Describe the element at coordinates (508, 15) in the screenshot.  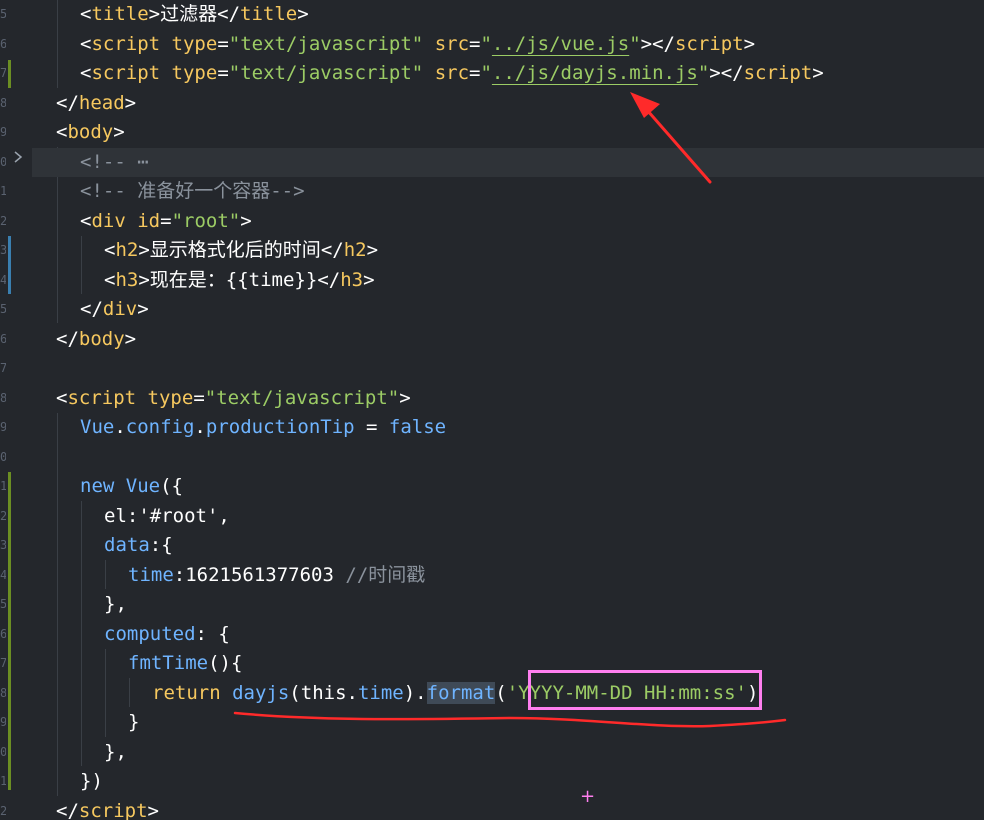
I see `code-line-1: <title>过滤器</title>` at that location.